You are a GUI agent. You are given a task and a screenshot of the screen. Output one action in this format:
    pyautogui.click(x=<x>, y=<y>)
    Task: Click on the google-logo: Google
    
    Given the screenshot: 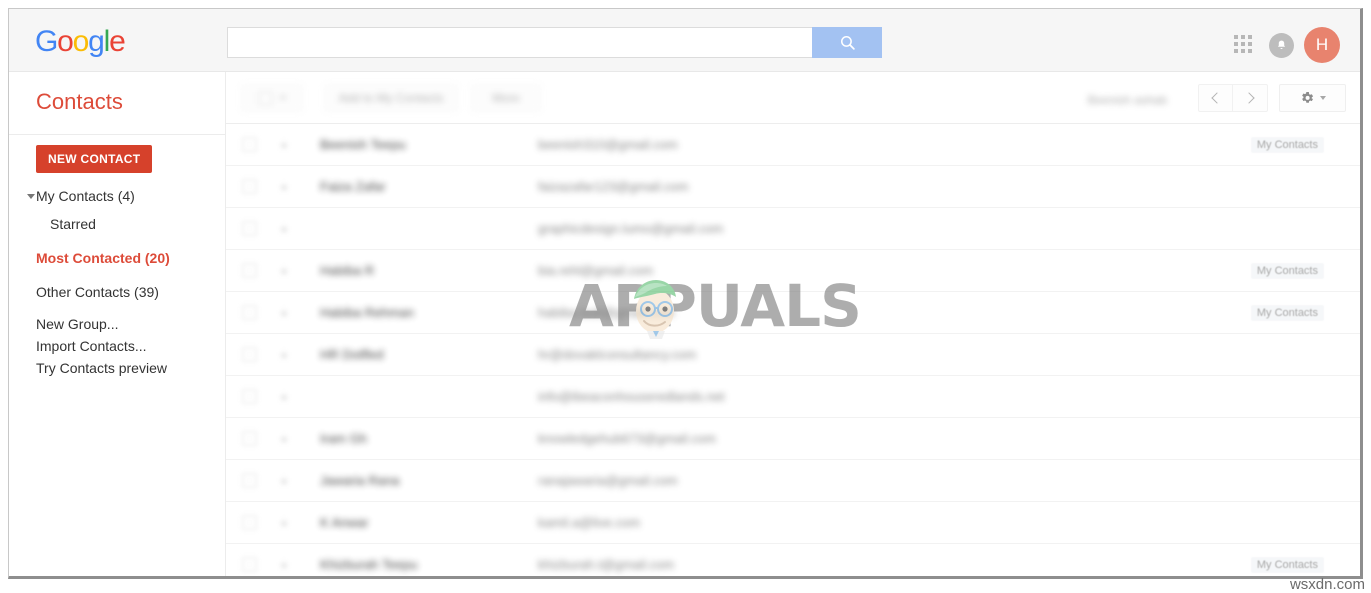 What is the action you would take?
    pyautogui.click(x=80, y=41)
    